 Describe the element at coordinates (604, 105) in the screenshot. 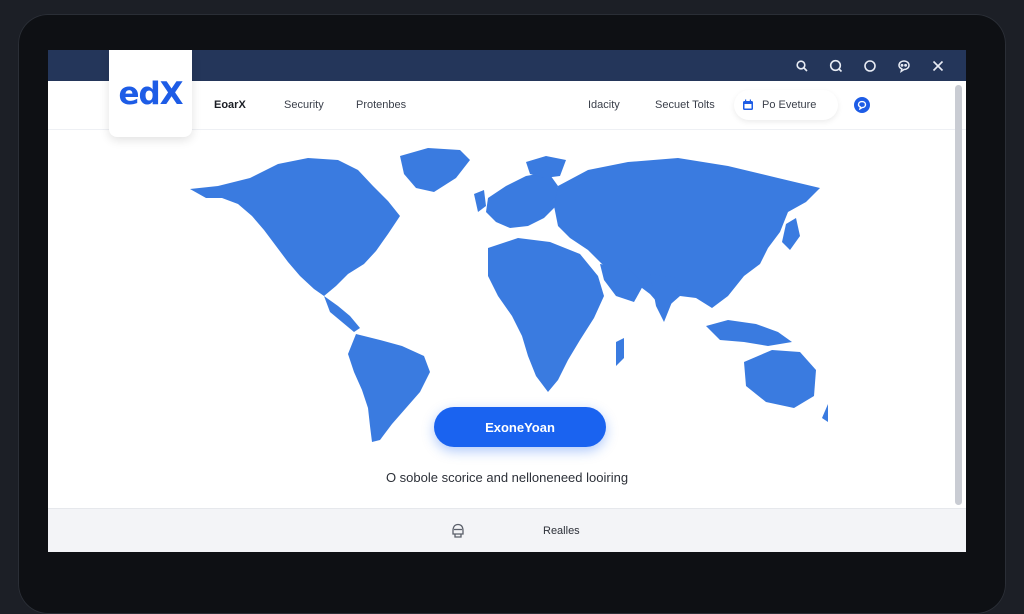

I see `nav-link-idacity: Idacity` at that location.